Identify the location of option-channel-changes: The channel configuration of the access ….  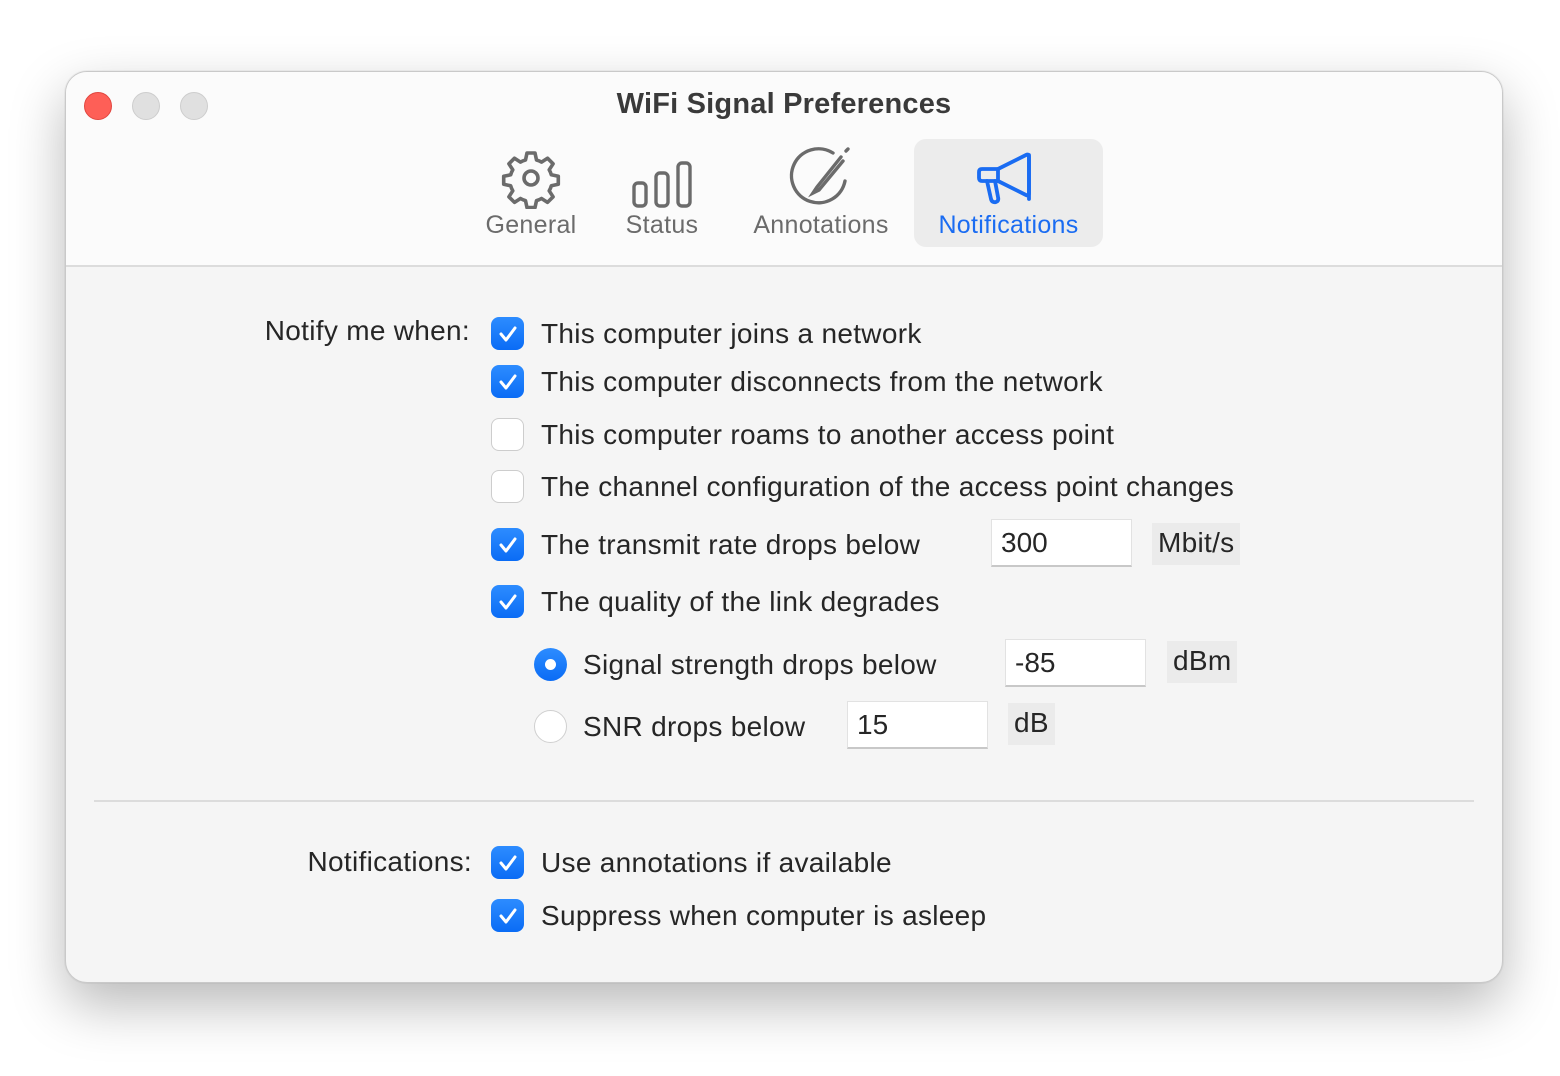
(862, 486).